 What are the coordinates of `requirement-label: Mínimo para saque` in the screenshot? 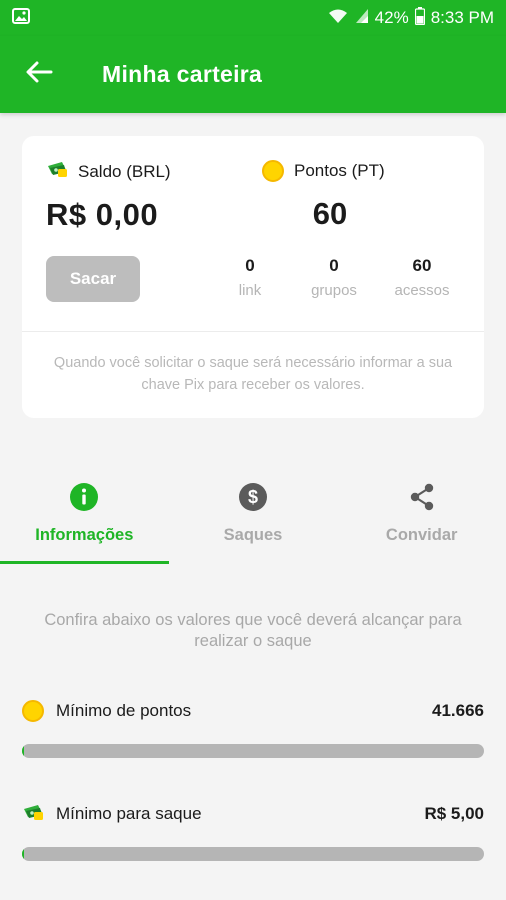 It's located at (129, 813).